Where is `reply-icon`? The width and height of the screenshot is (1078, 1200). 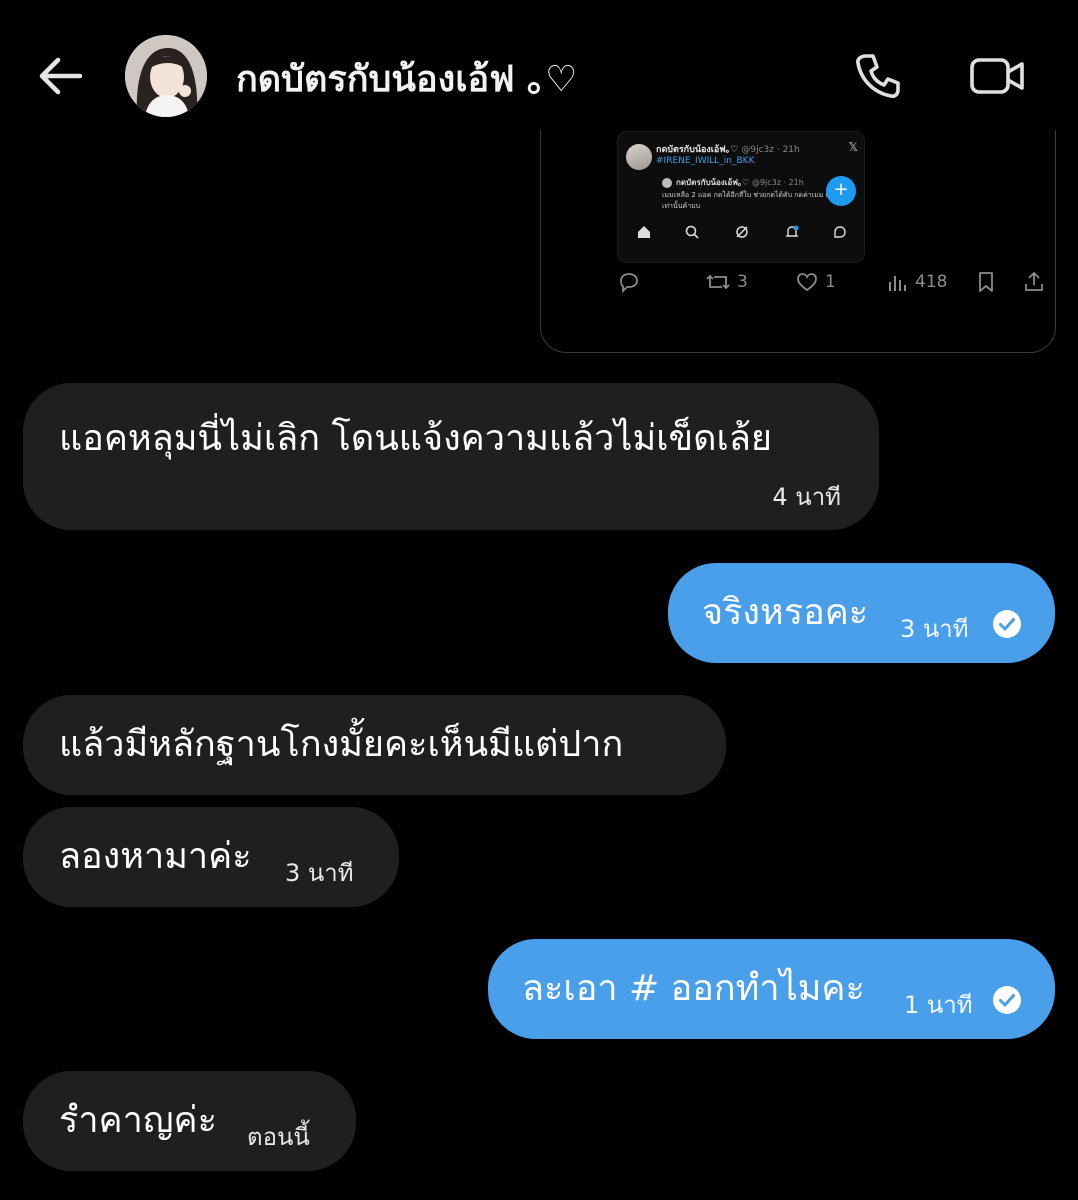
reply-icon is located at coordinates (629, 283).